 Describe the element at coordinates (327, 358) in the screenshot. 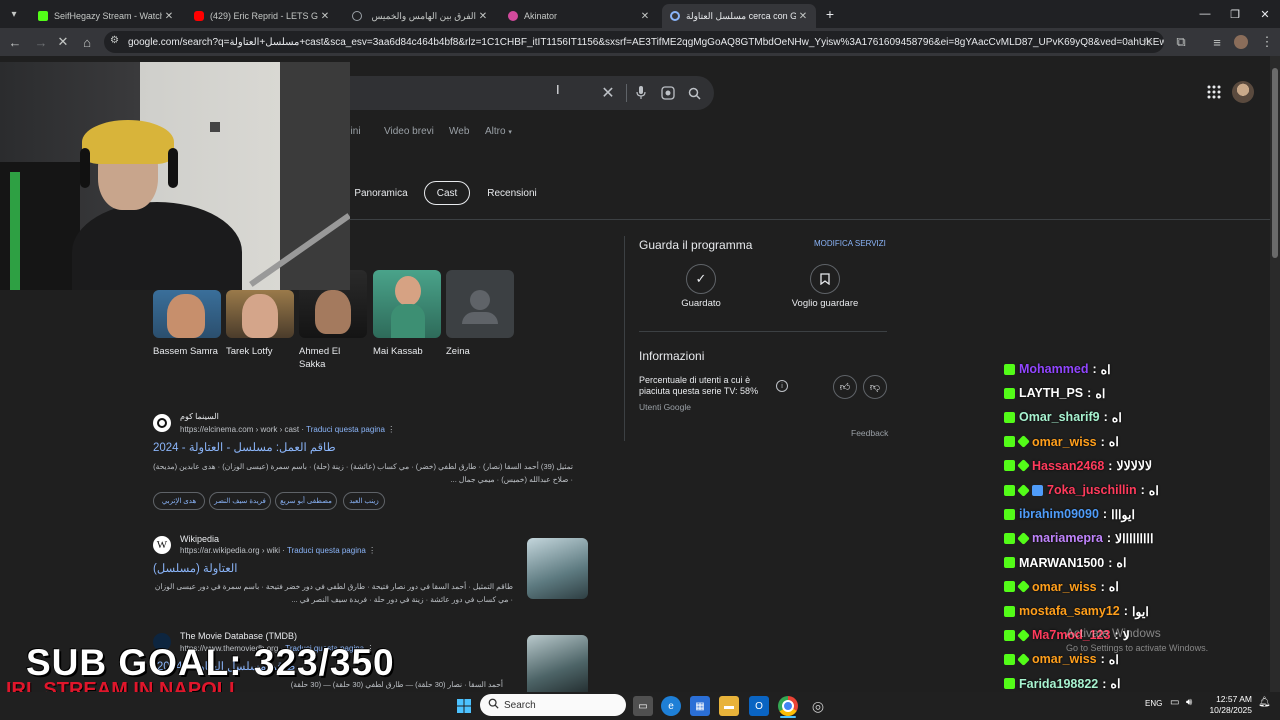

I see `cast-name: Ahmed El Sakka` at that location.